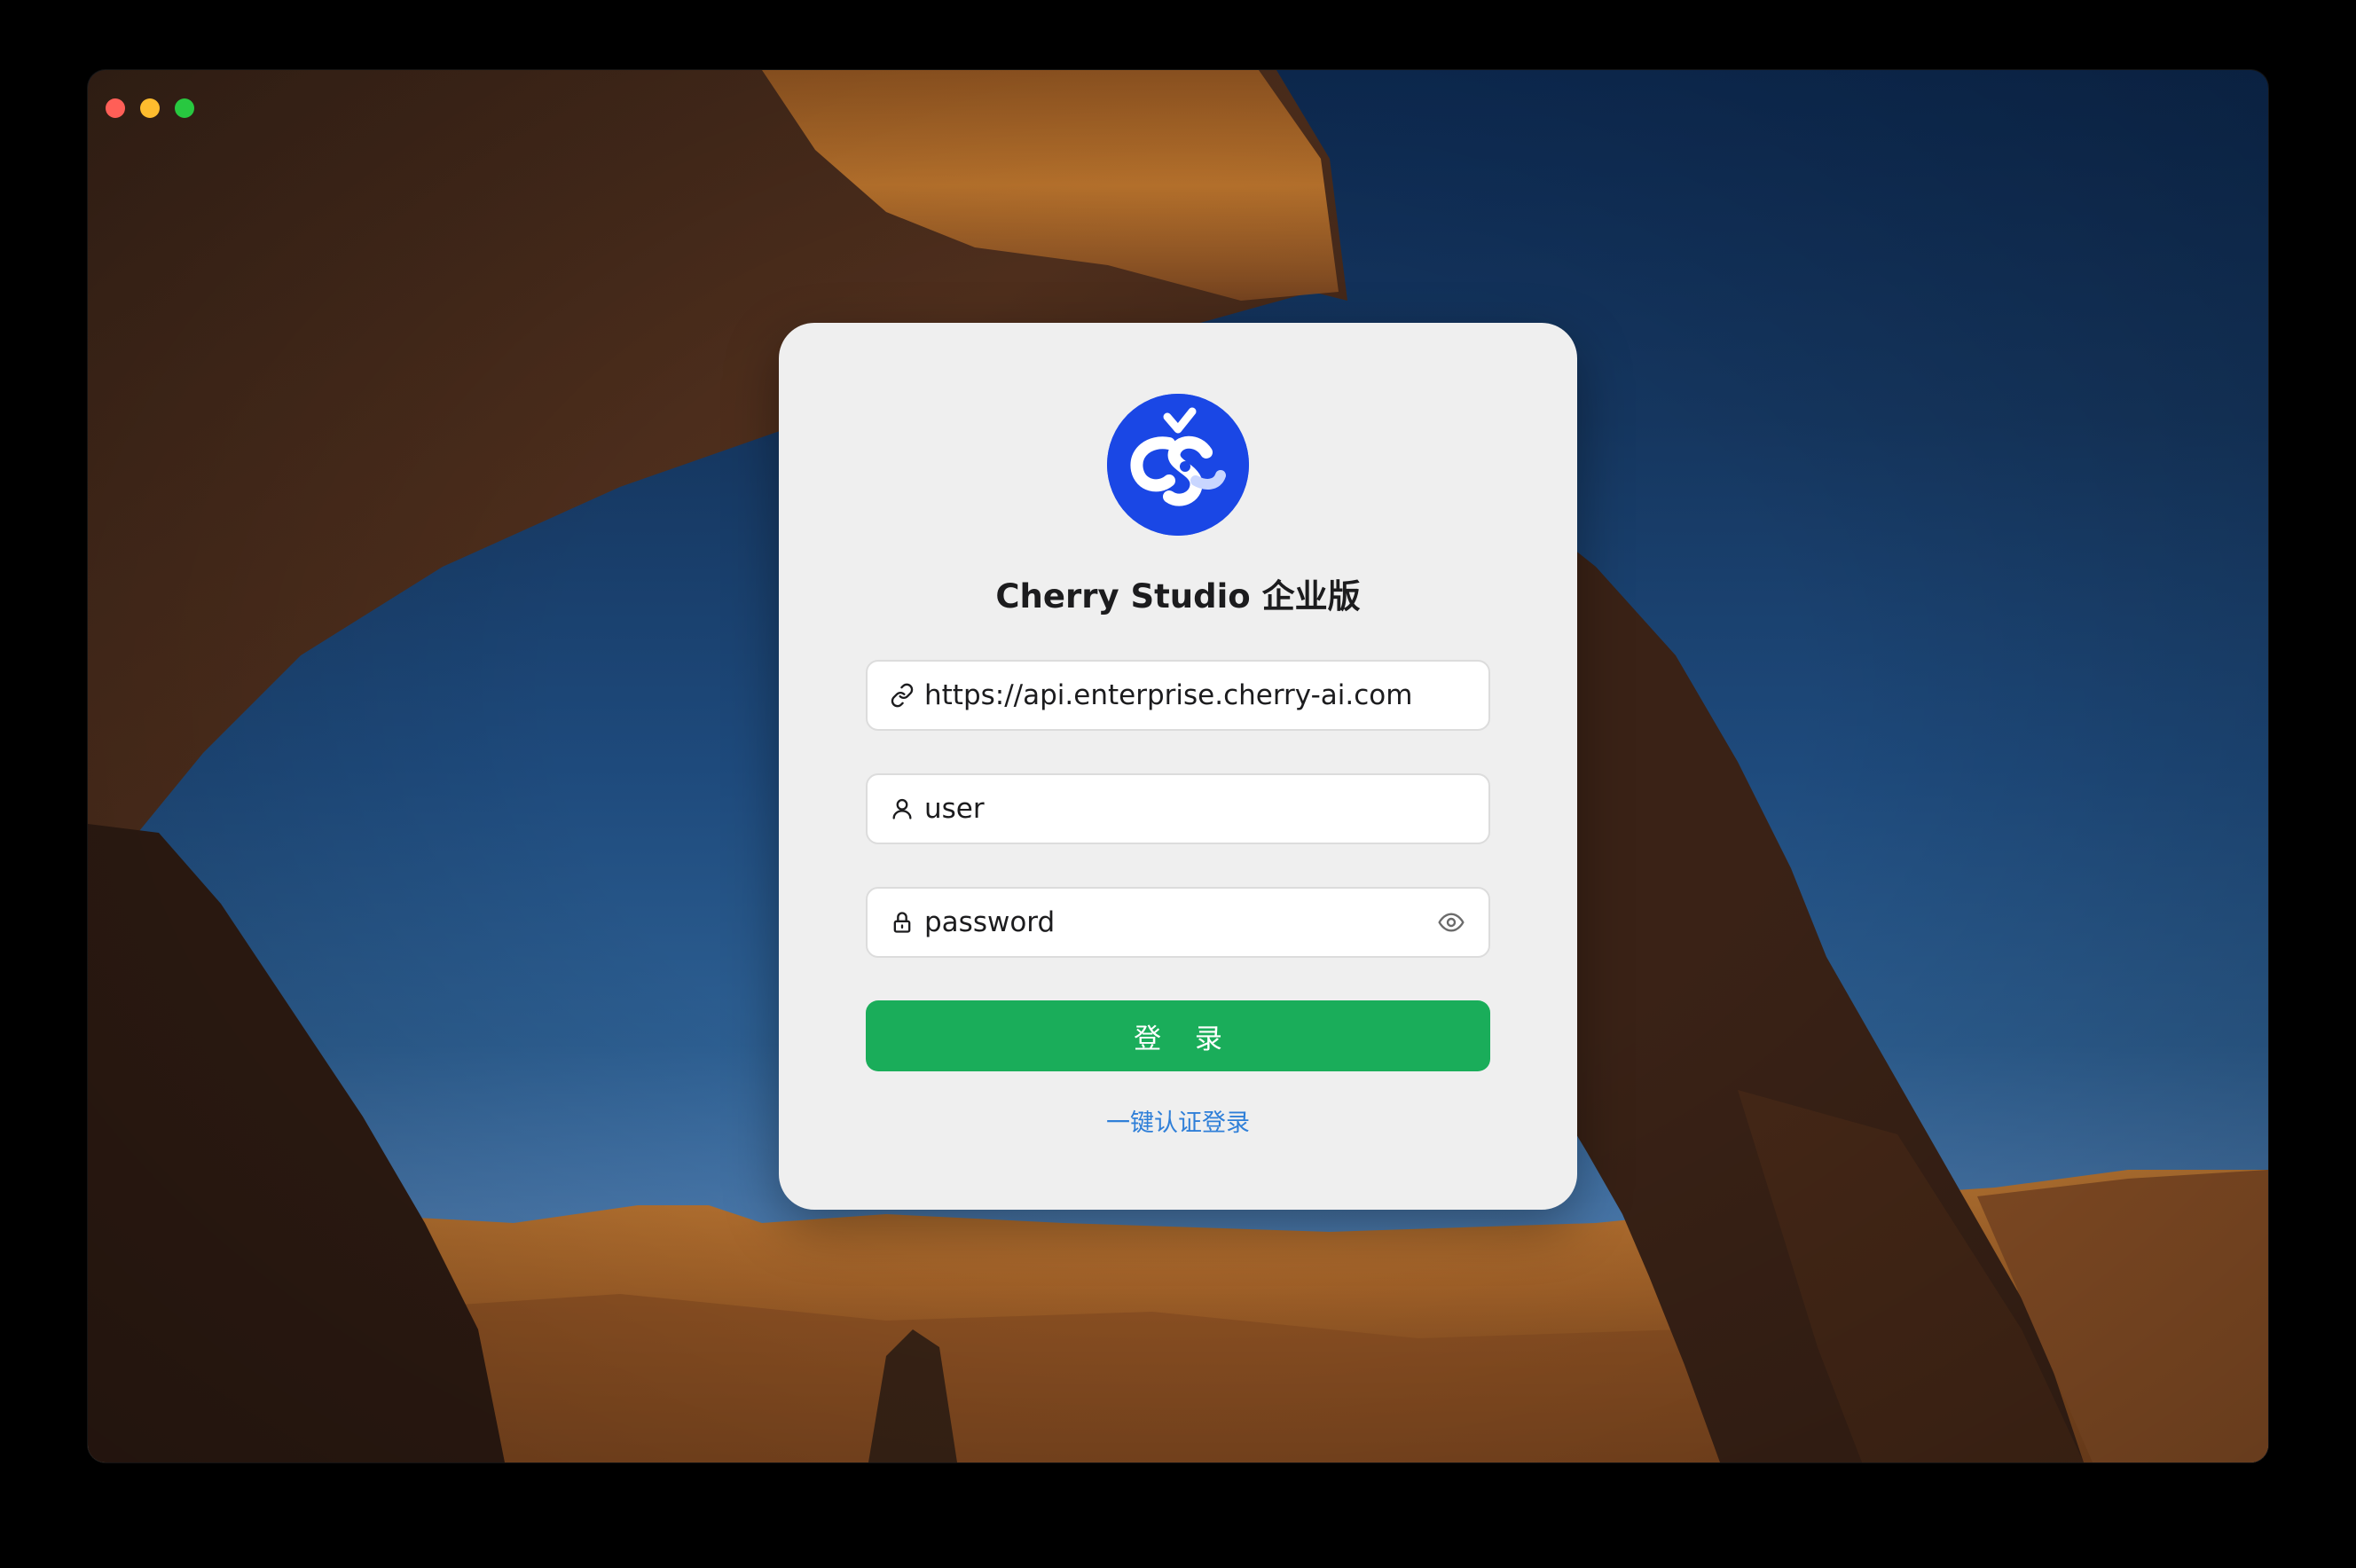  Describe the element at coordinates (1178, 1120) in the screenshot. I see `sso-login-link: 一键认证登录` at that location.